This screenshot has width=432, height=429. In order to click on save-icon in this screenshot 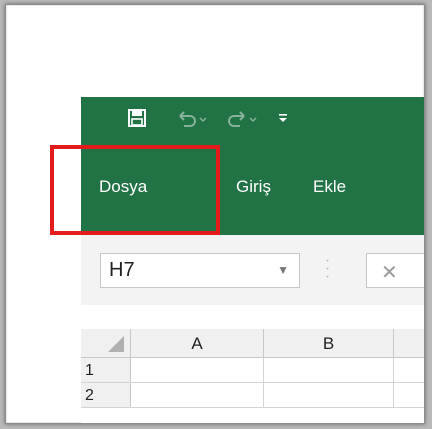, I will do `click(137, 118)`.